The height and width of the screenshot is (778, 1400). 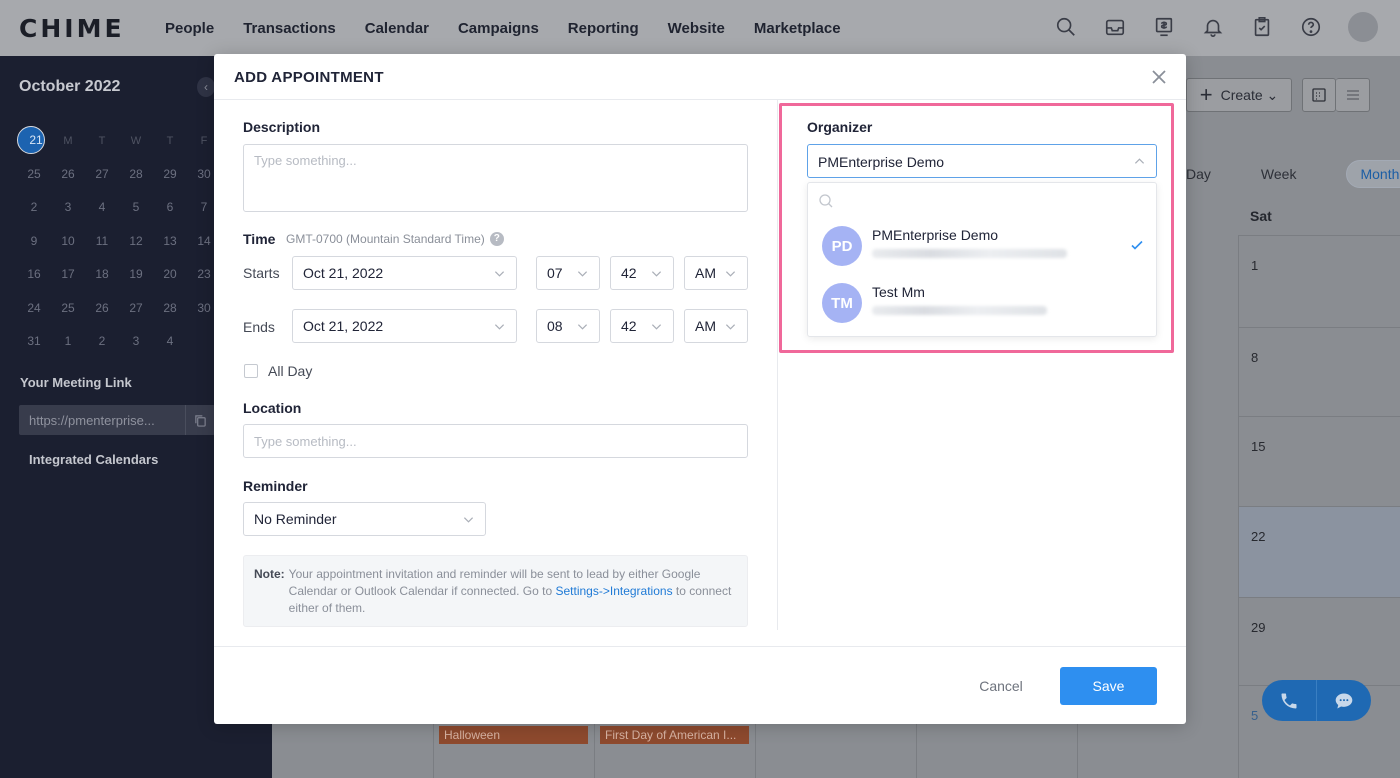 What do you see at coordinates (716, 326) in the screenshot?
I see `end-ampm-select: AM` at bounding box center [716, 326].